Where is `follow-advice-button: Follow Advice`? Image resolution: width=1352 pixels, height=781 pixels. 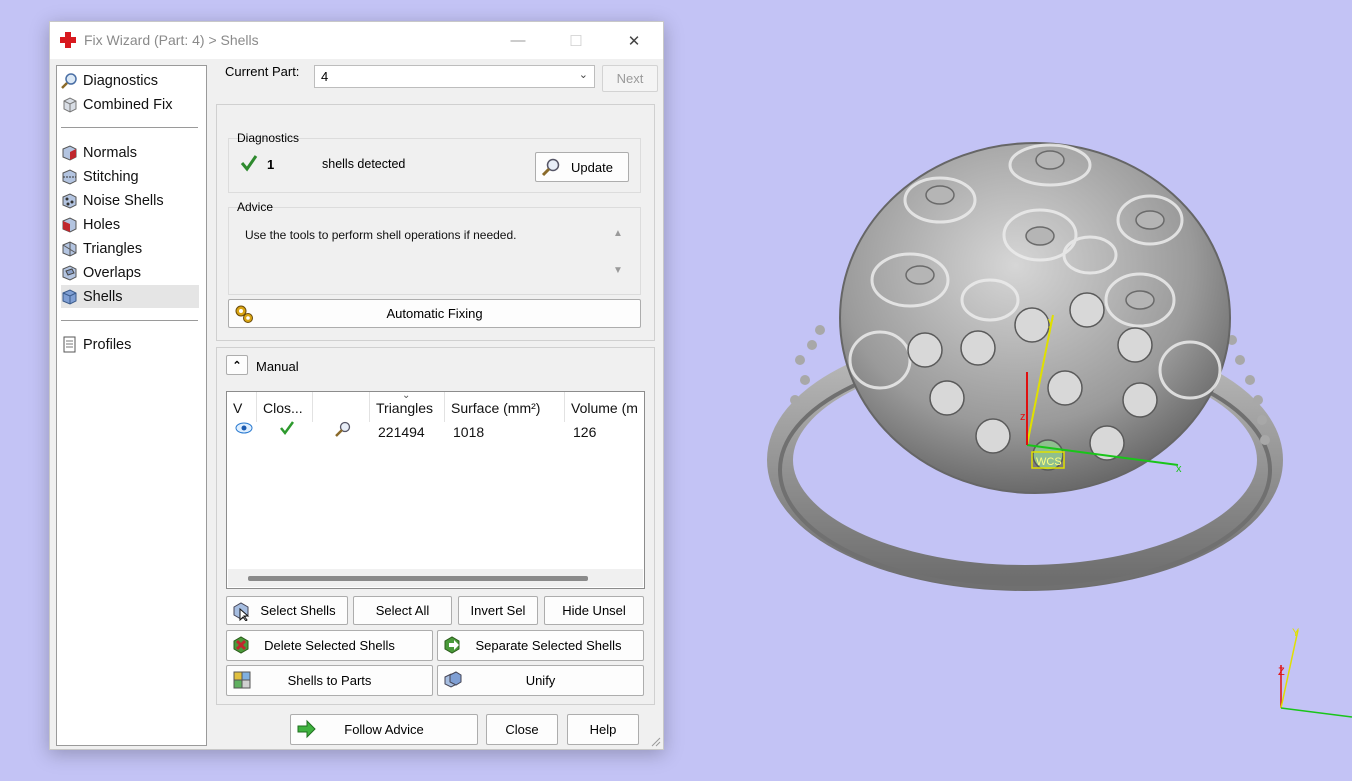
follow-advice-button: Follow Advice is located at coordinates (384, 729).